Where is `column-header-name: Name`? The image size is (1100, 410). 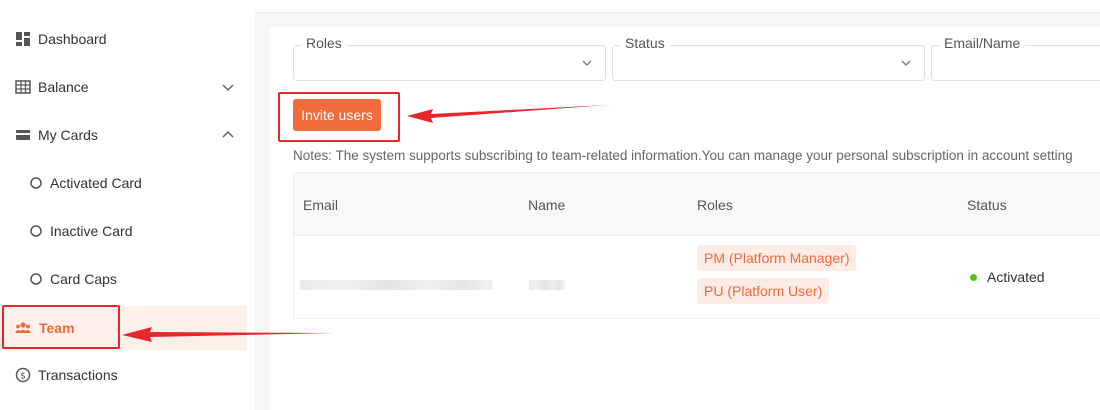
column-header-name: Name is located at coordinates (547, 205).